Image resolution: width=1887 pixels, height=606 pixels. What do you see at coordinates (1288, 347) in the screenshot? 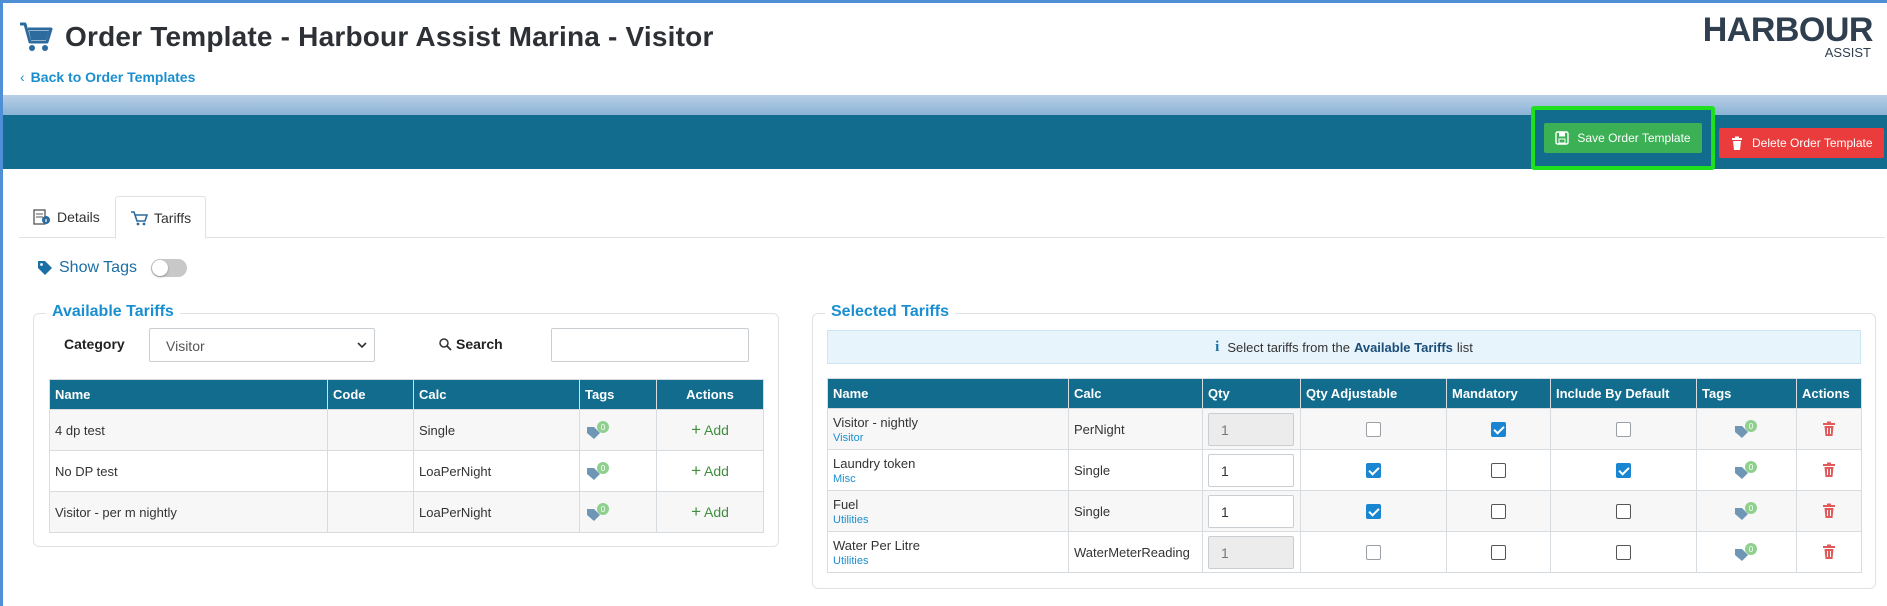
I see `info-prefix: Select tariffs from the` at bounding box center [1288, 347].